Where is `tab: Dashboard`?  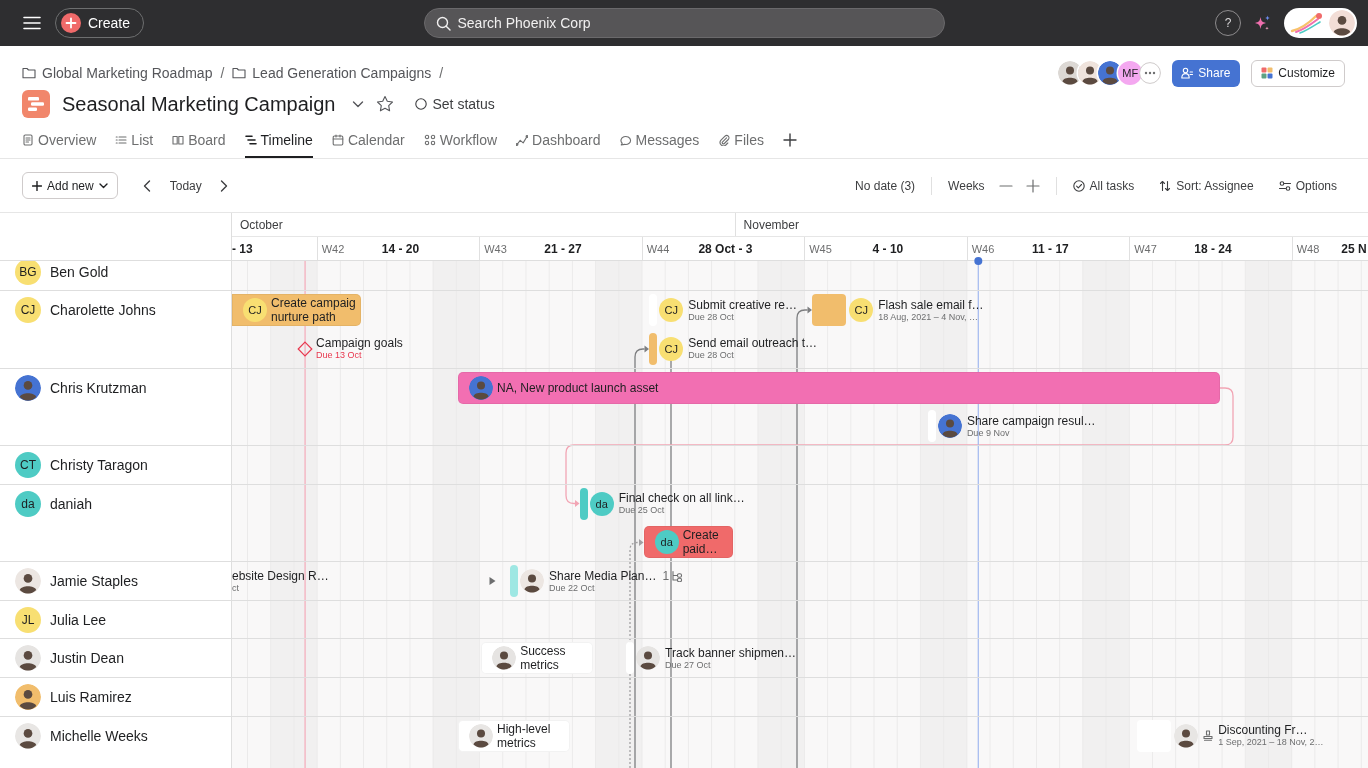
tab: Dashboard is located at coordinates (558, 139).